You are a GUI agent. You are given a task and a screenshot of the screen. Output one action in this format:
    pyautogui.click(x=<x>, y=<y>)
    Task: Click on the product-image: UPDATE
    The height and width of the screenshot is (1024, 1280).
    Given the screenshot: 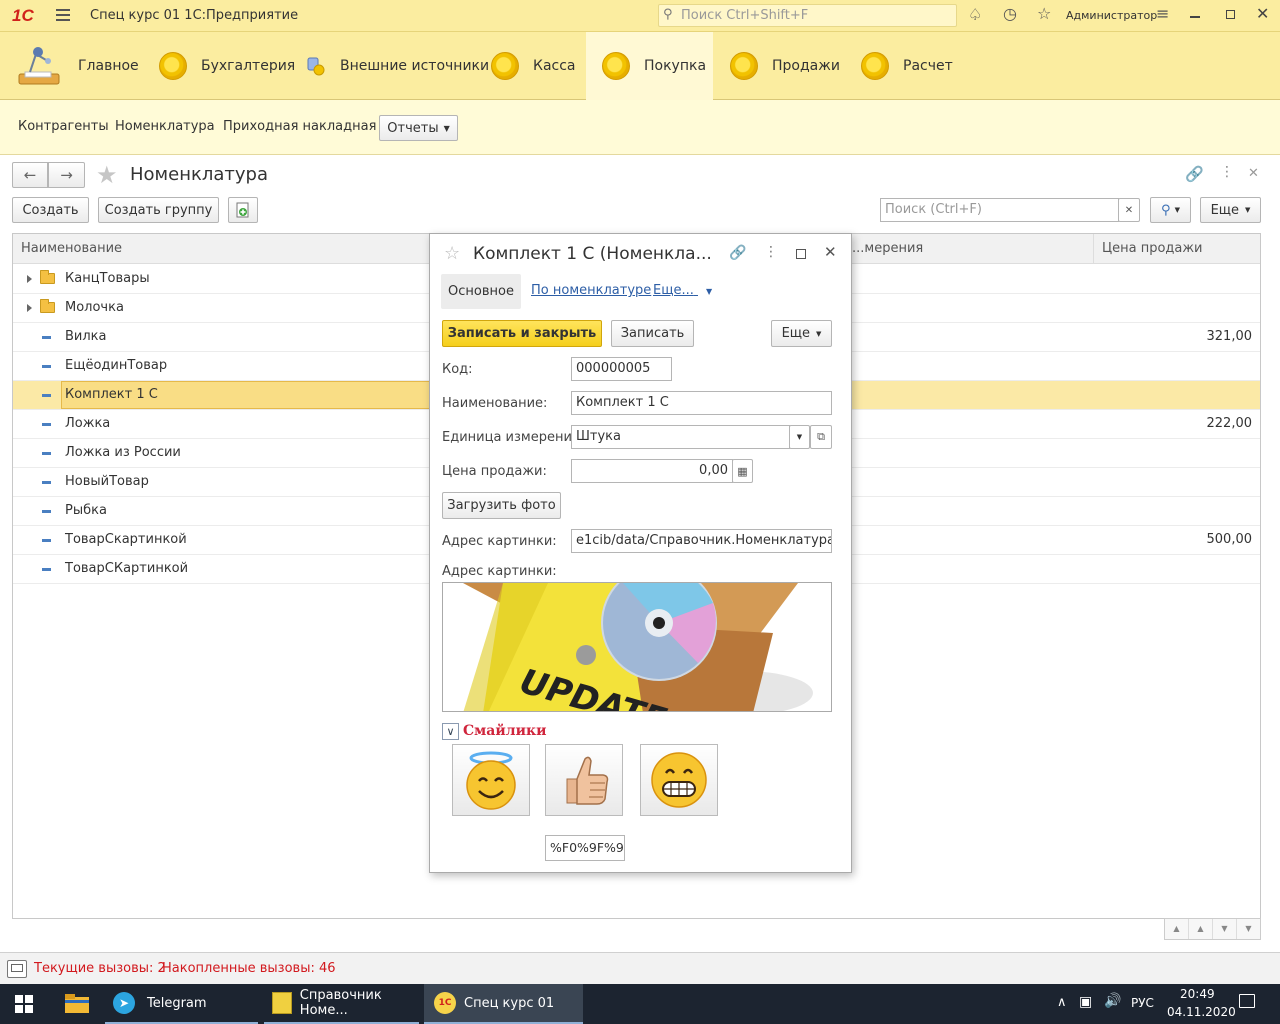 What is the action you would take?
    pyautogui.click(x=637, y=647)
    